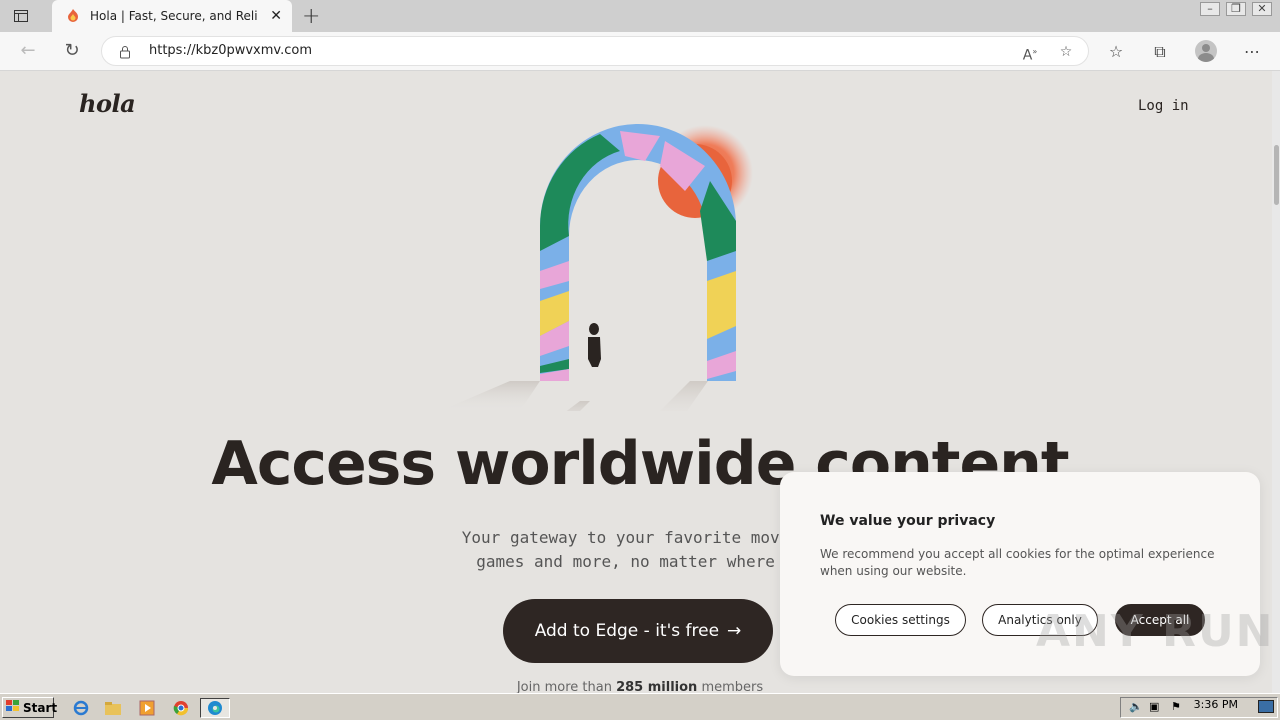 This screenshot has height=720, width=1280. Describe the element at coordinates (595, 51) in the screenshot. I see `address-bar: https://kbz0pwvxmv.com A» ☆` at that location.